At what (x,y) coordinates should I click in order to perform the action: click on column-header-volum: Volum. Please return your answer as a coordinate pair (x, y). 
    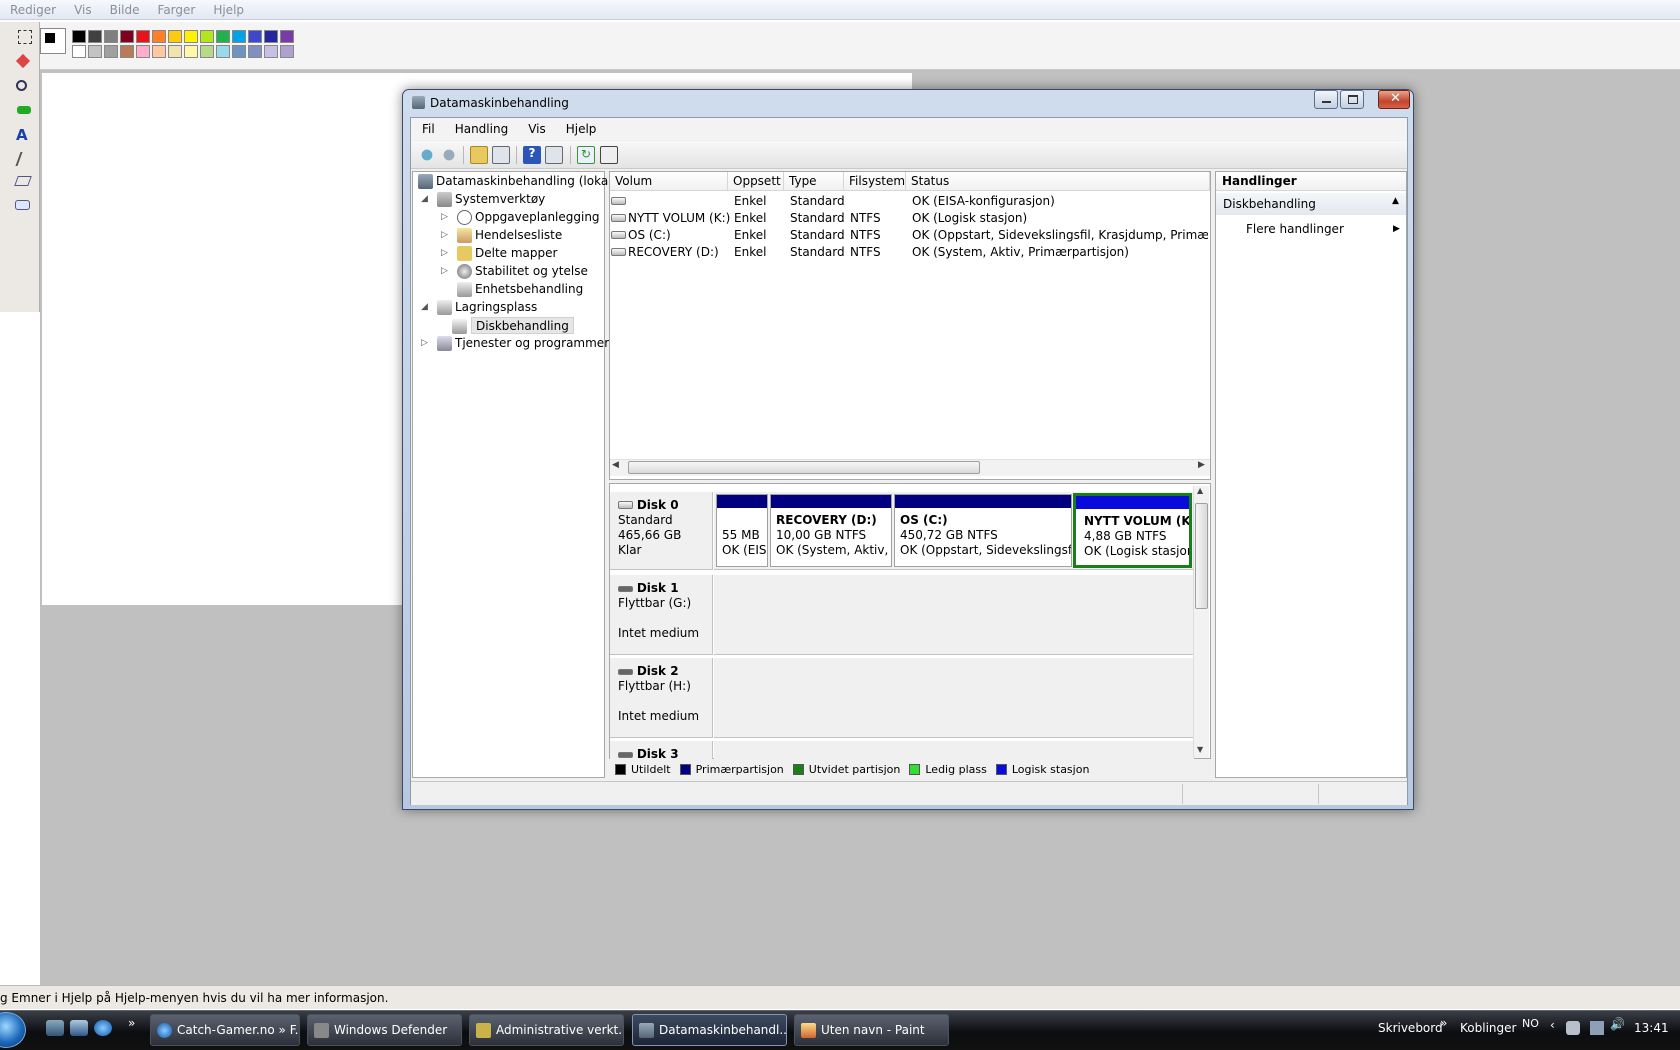
    Looking at the image, I should click on (669, 181).